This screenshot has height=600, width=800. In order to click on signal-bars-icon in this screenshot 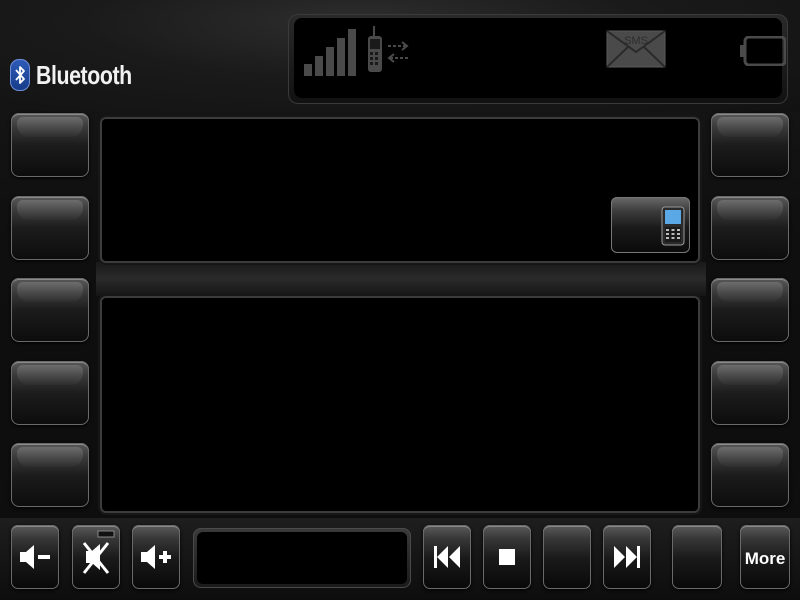, I will do `click(330, 52)`.